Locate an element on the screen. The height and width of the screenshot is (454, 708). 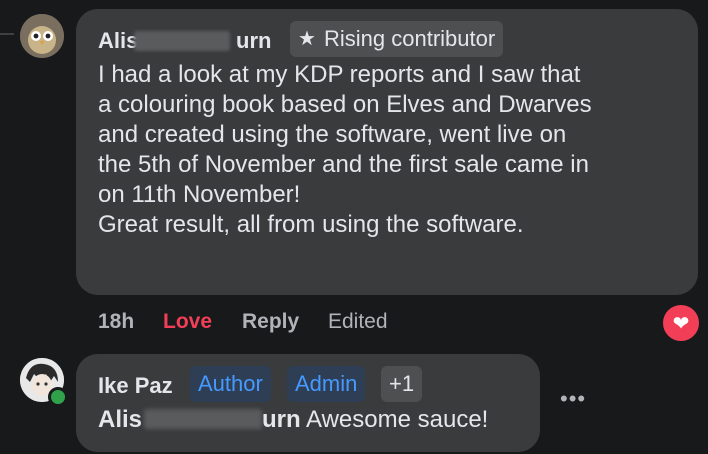
star-icon: ★ is located at coordinates (307, 39).